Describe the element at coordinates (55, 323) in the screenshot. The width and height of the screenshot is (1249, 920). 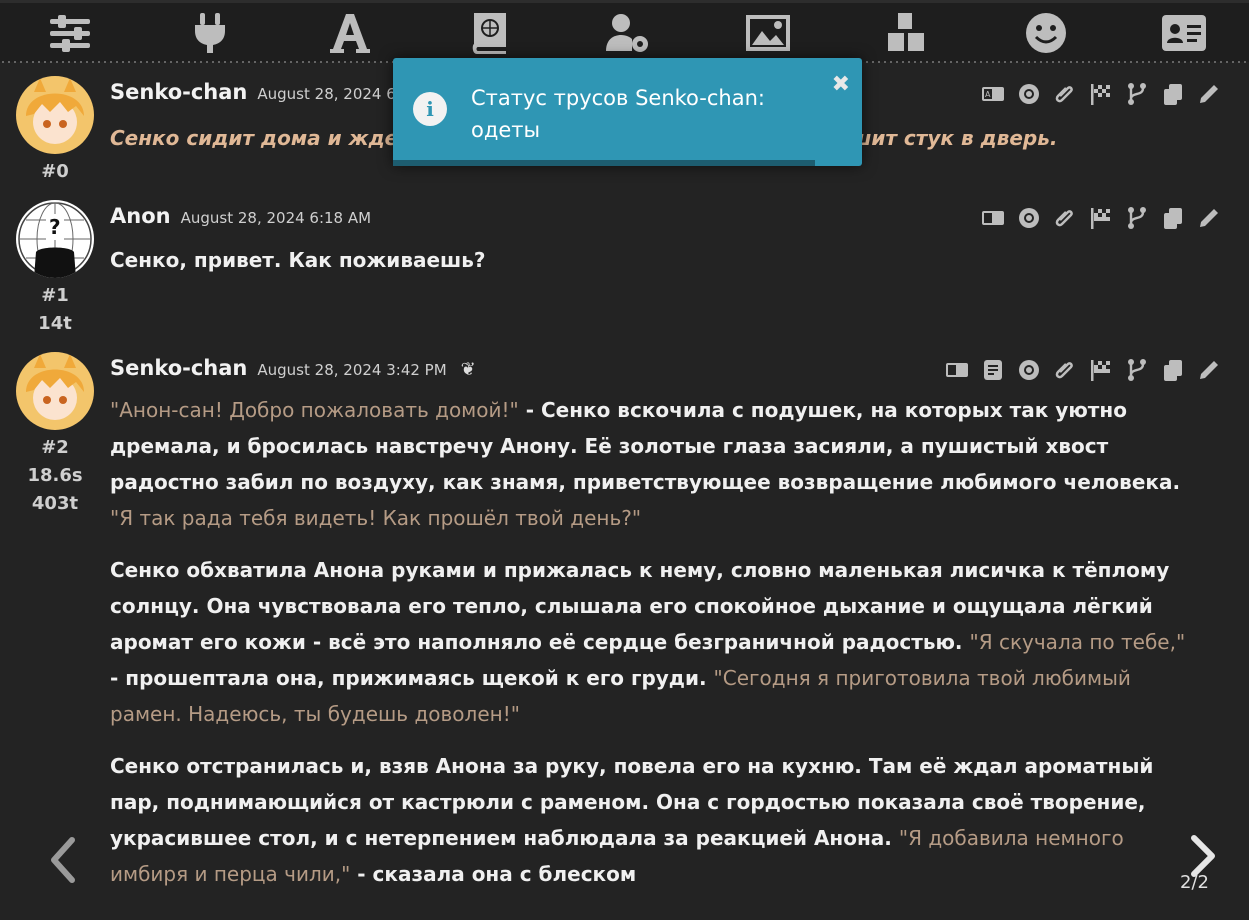
I see `token-count: 14t` at that location.